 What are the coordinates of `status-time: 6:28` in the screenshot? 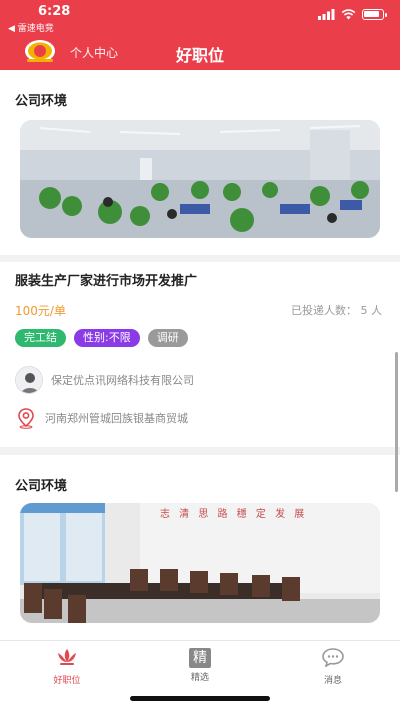 It's located at (54, 11).